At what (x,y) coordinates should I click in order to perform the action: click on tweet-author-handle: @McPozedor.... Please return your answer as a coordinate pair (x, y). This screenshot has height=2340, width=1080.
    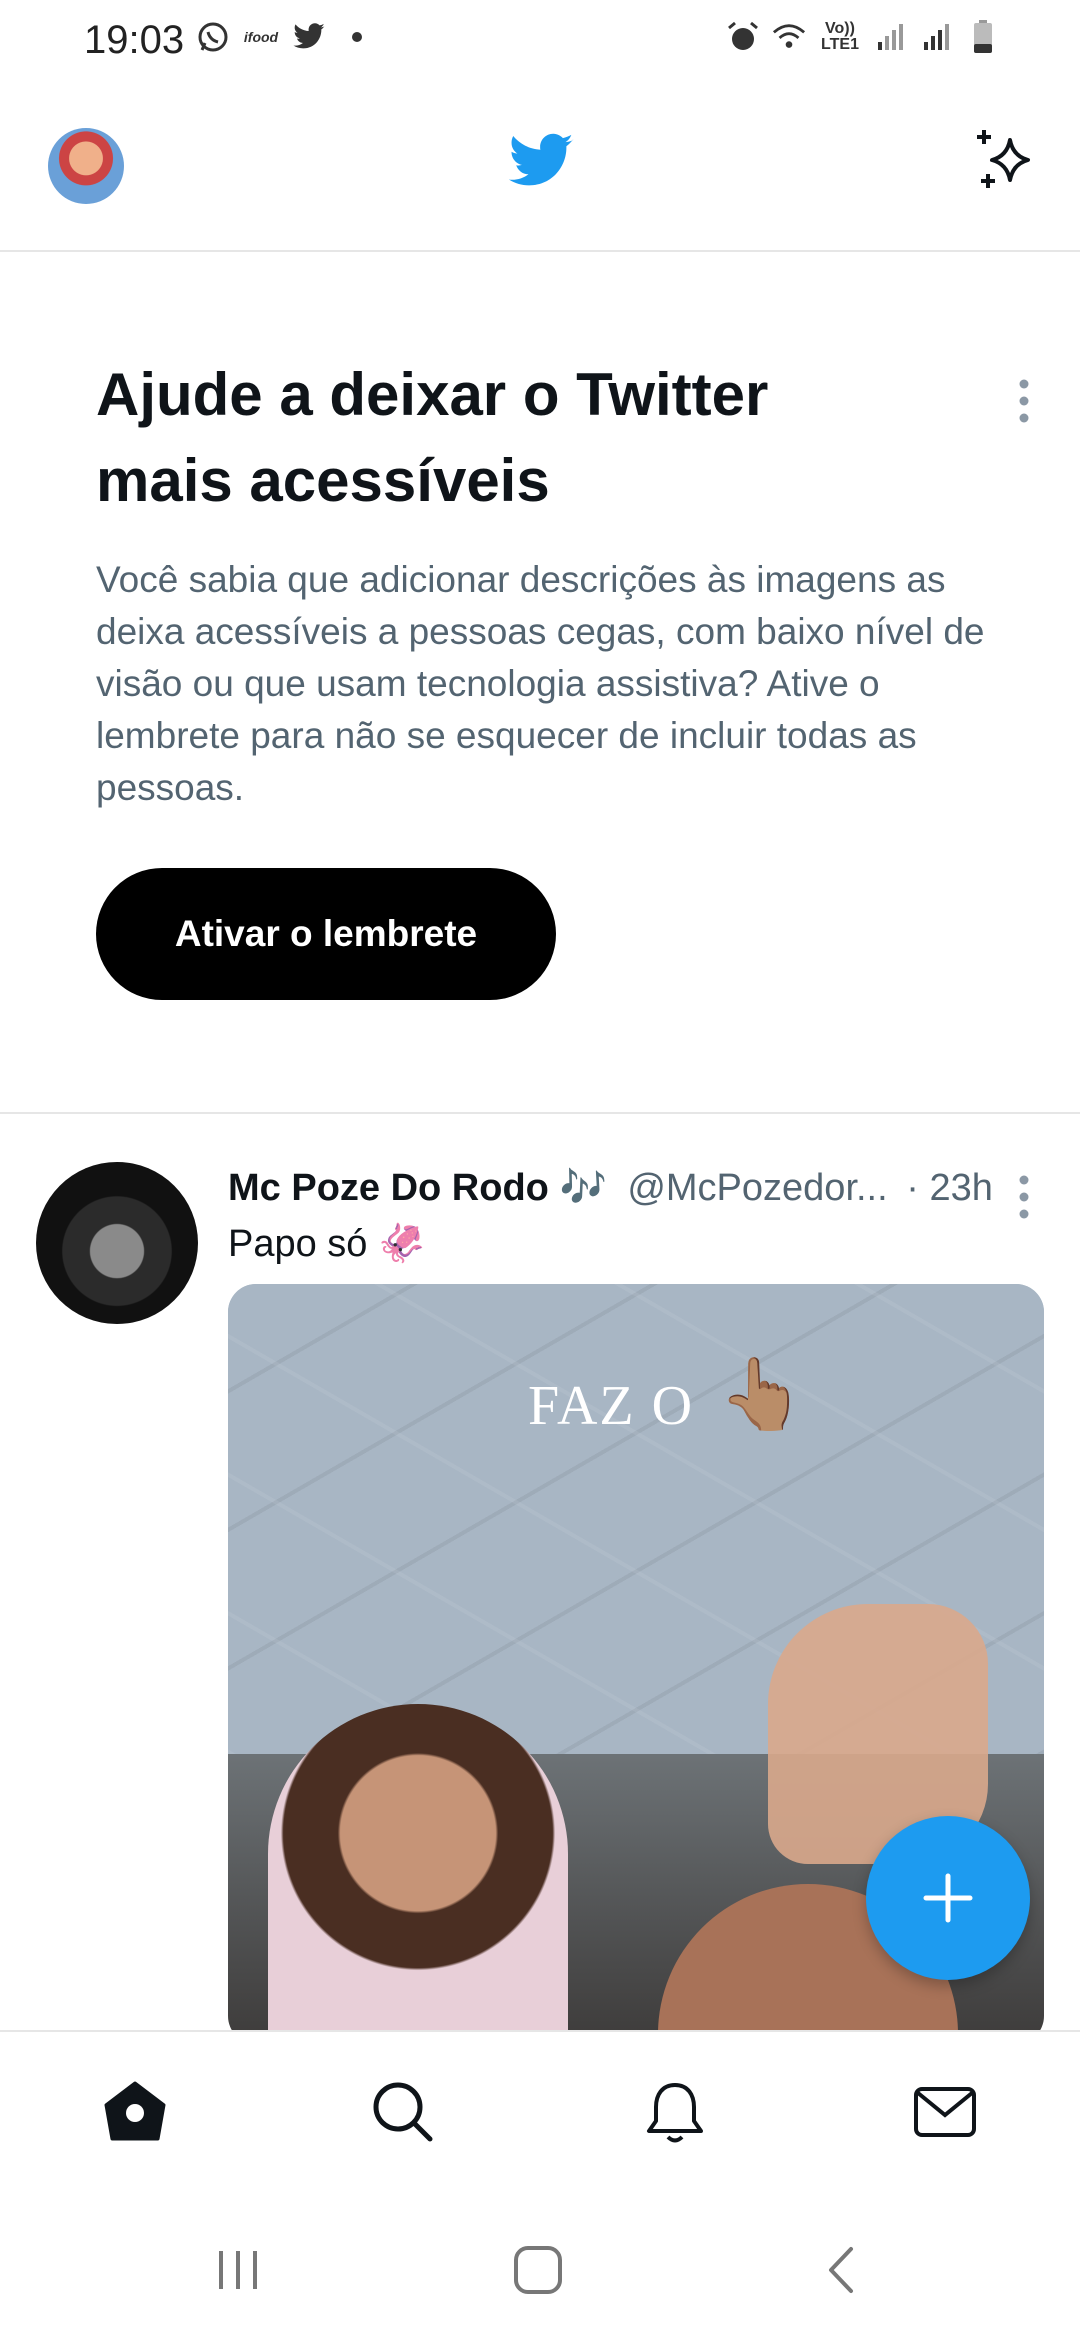
    Looking at the image, I should click on (757, 1188).